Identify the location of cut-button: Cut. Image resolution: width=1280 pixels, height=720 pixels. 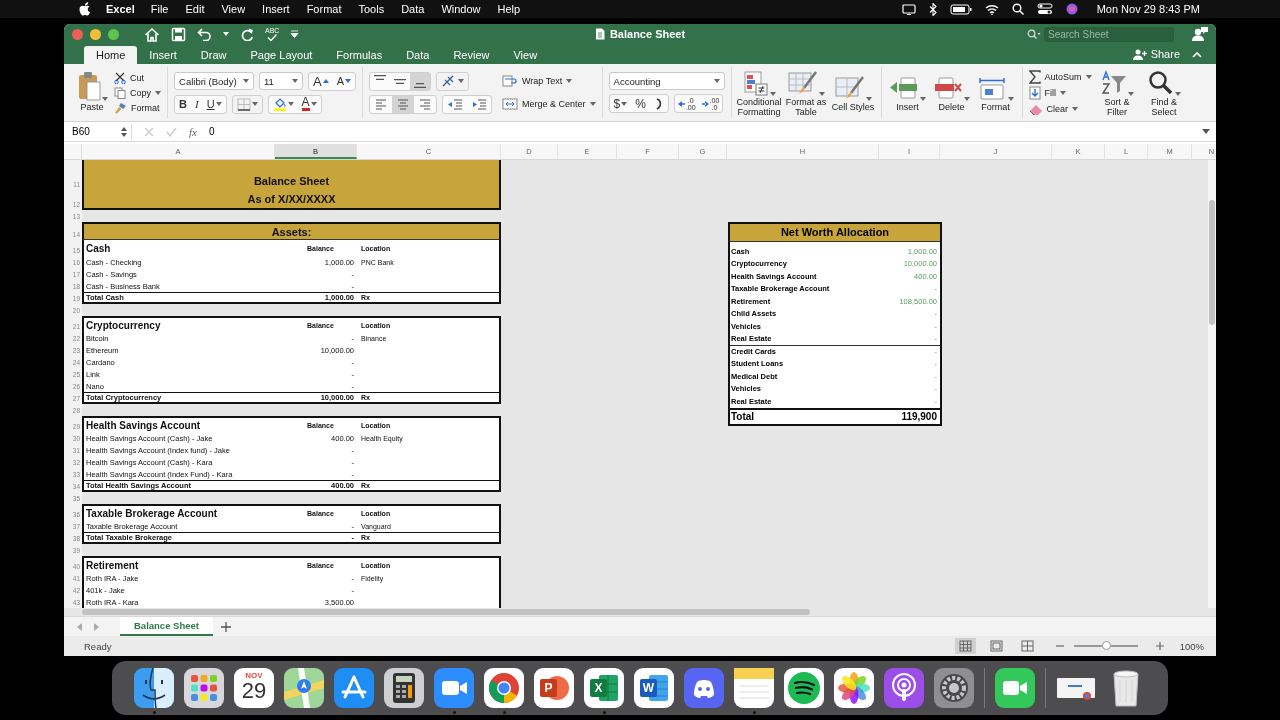
(137, 77).